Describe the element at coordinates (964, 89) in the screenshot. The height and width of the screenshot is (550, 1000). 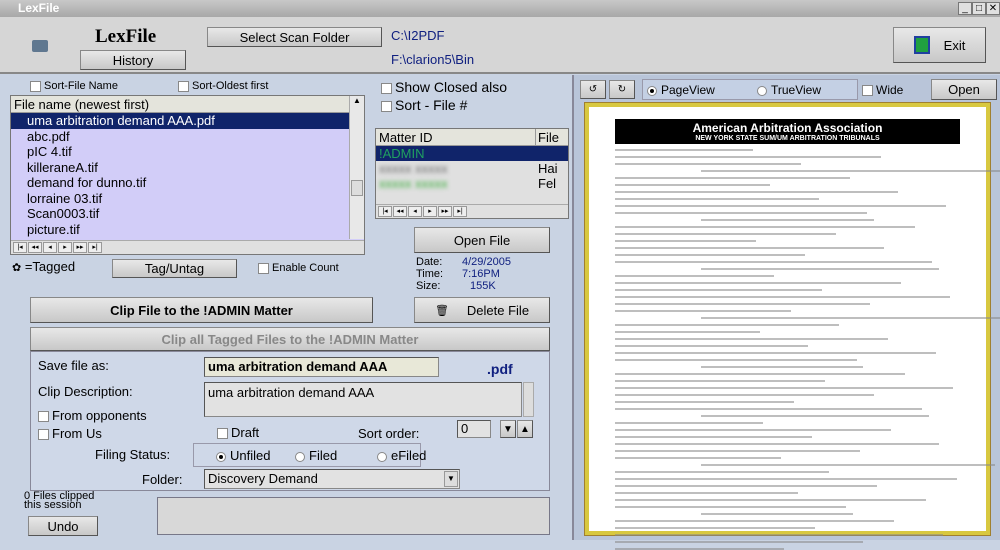
I see `viewer-open-button: Open` at that location.